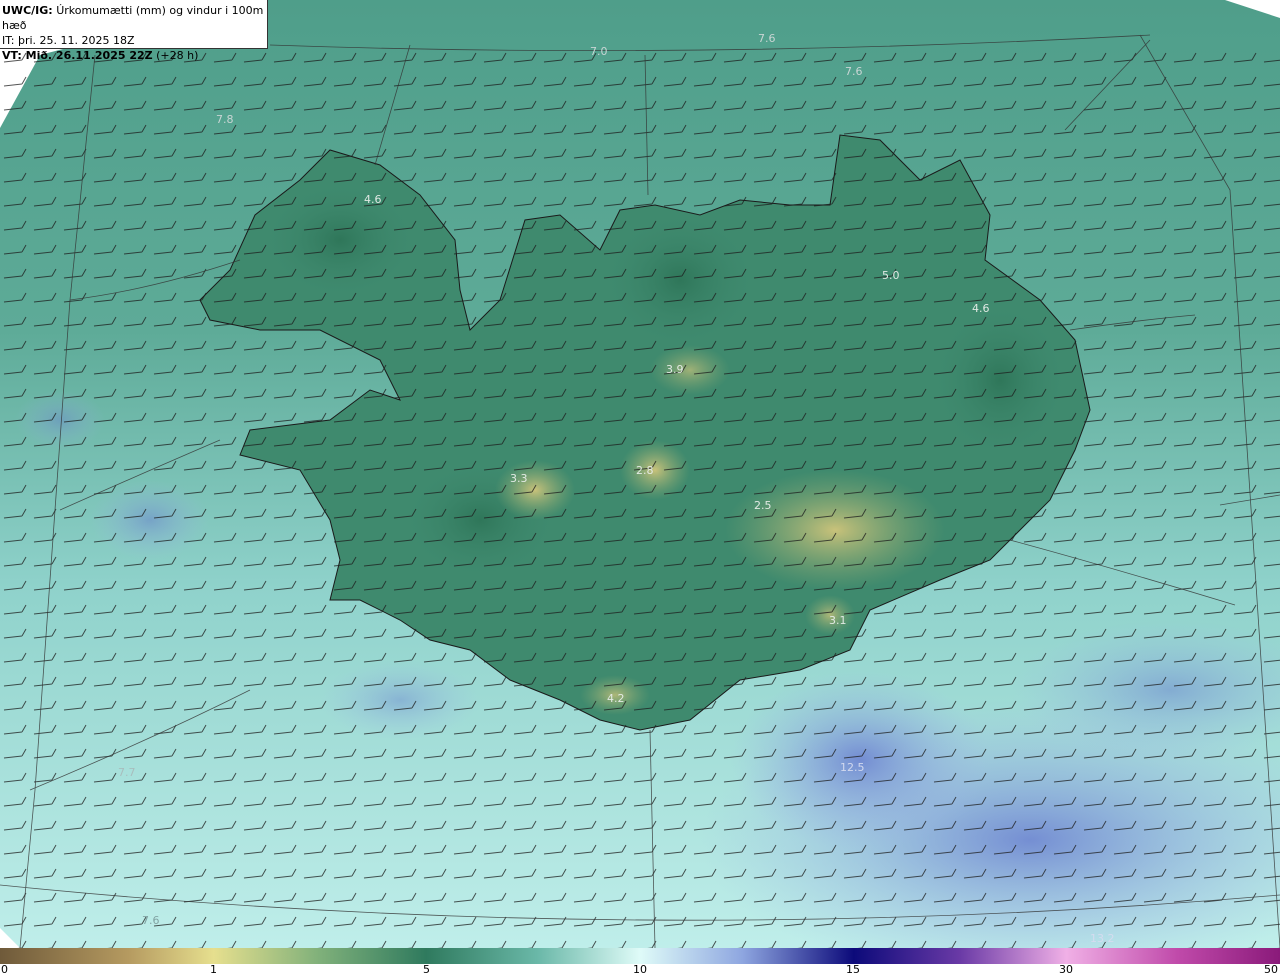  I want to click on colorbar-tick: 10, so click(640, 969).